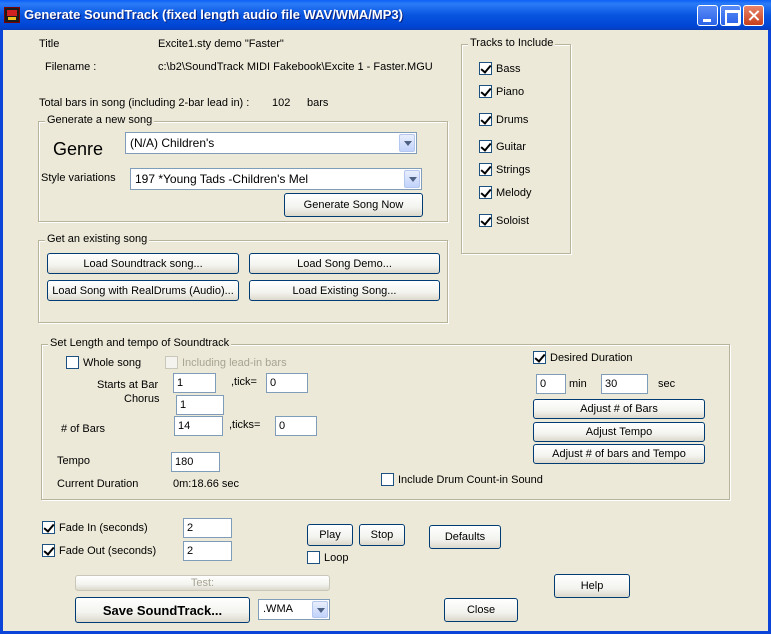 This screenshot has height=634, width=771. I want to click on track-guitar-checkbox, so click(485, 146).